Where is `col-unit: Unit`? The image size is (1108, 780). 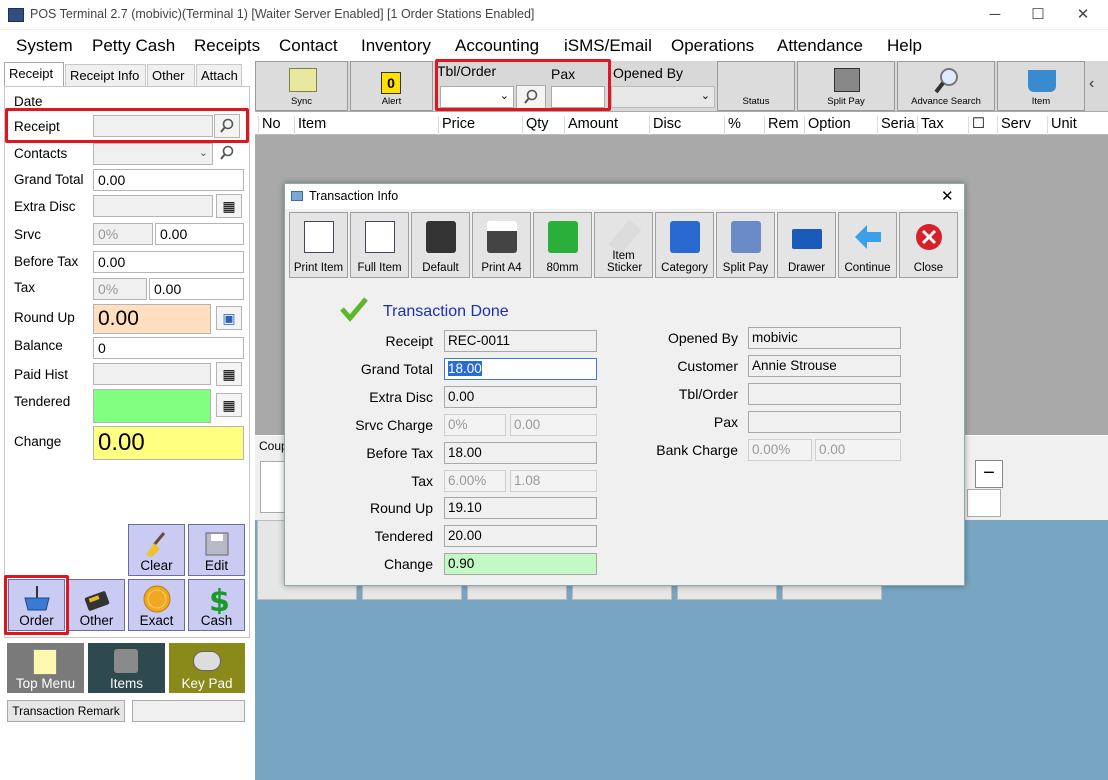
col-unit: Unit is located at coordinates (1062, 125).